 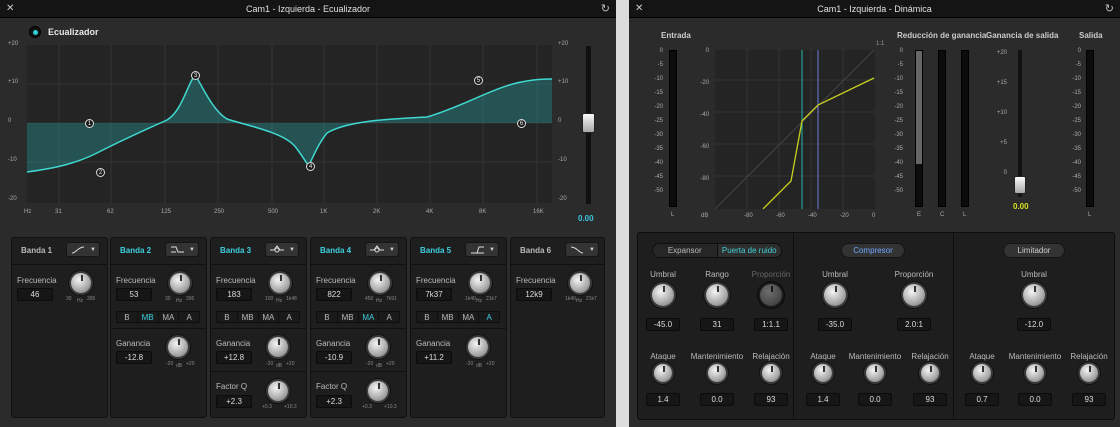 What do you see at coordinates (535, 250) in the screenshot?
I see `band-name: Banda 6` at bounding box center [535, 250].